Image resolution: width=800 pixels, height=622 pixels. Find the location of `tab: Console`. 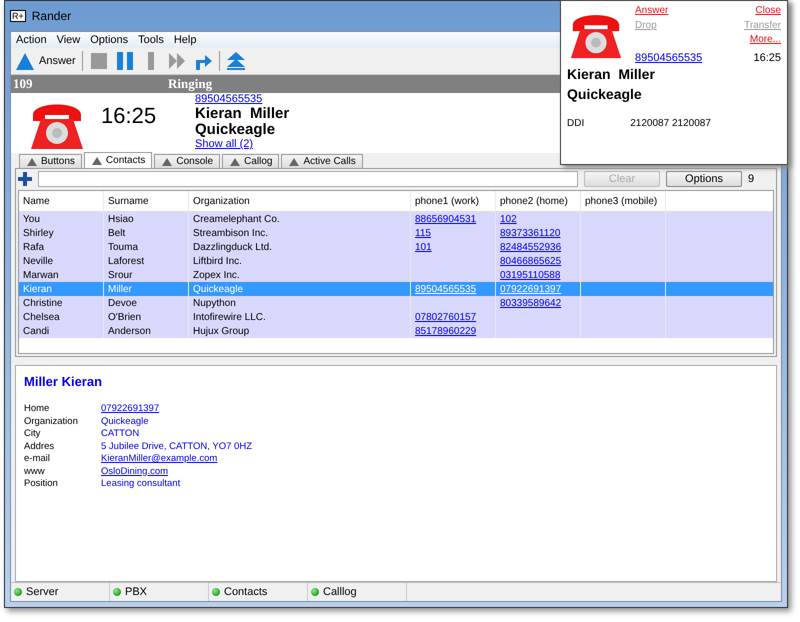

tab: Console is located at coordinates (187, 161).